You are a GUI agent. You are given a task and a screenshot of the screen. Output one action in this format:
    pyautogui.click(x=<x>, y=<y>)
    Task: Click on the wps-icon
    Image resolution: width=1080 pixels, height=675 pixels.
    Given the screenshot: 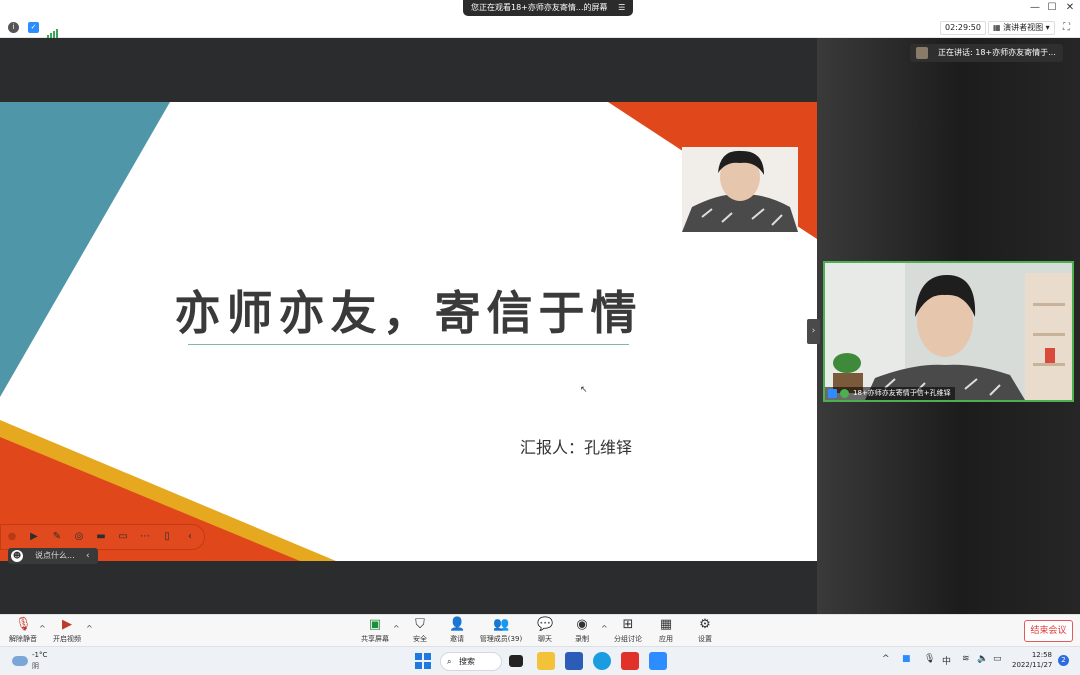 What is the action you would take?
    pyautogui.click(x=630, y=661)
    